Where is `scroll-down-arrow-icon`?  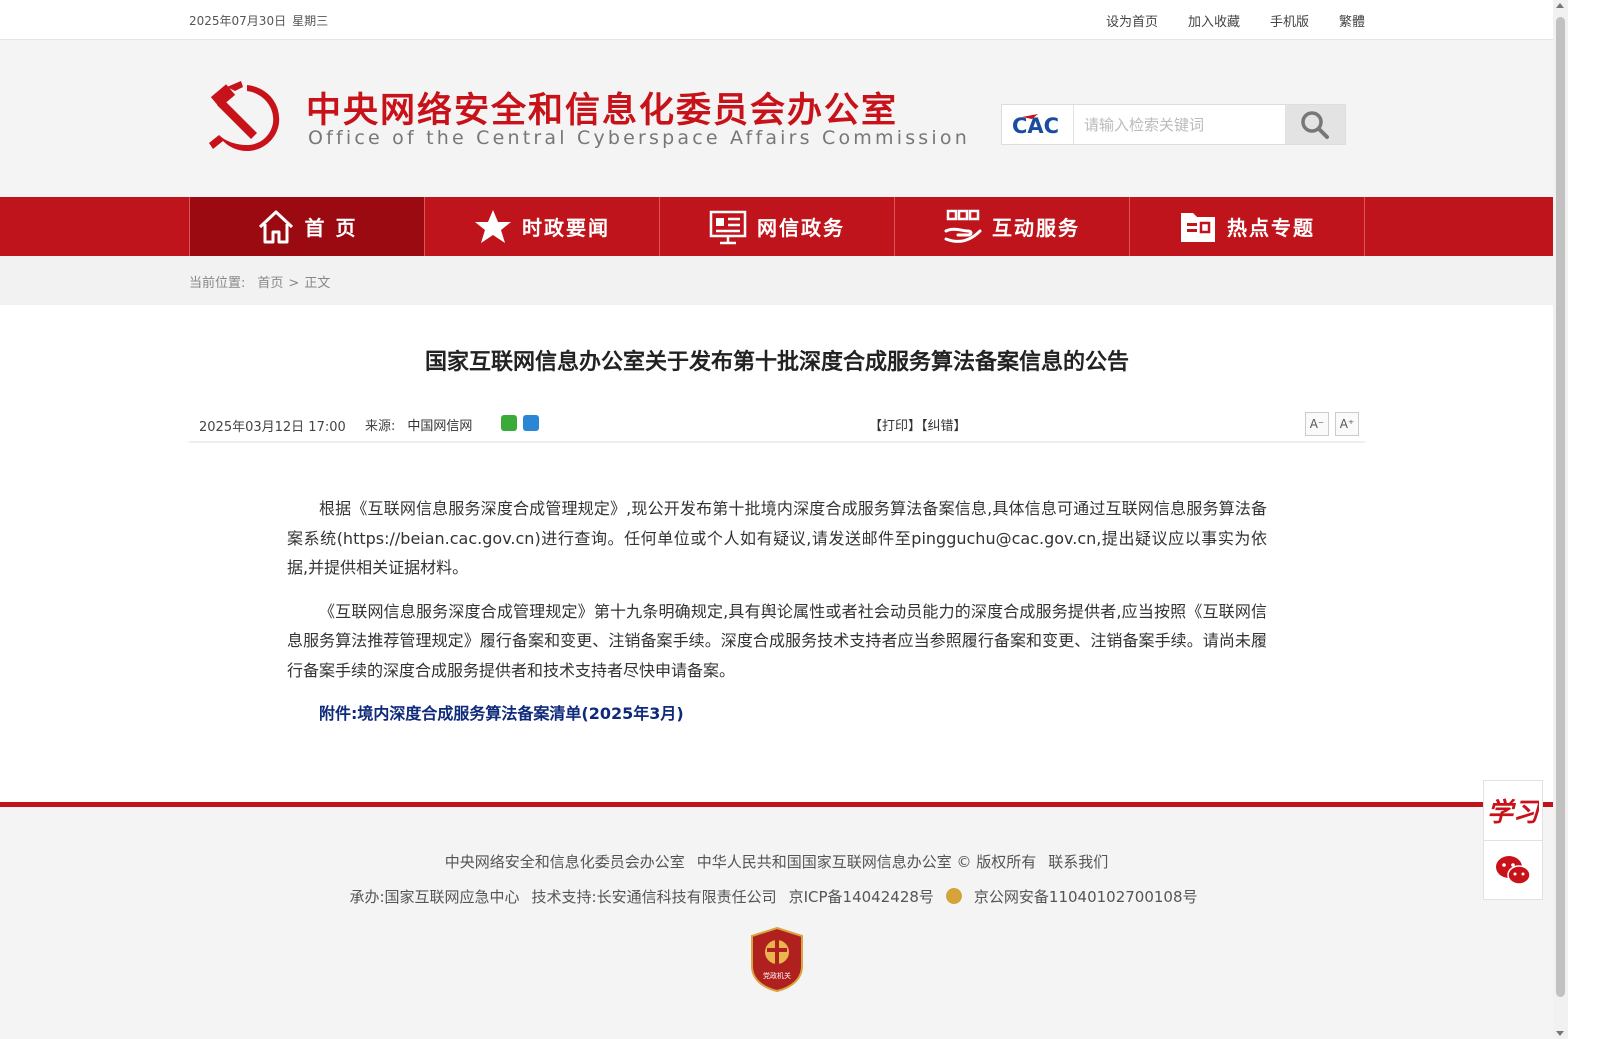 scroll-down-arrow-icon is located at coordinates (1560, 1033).